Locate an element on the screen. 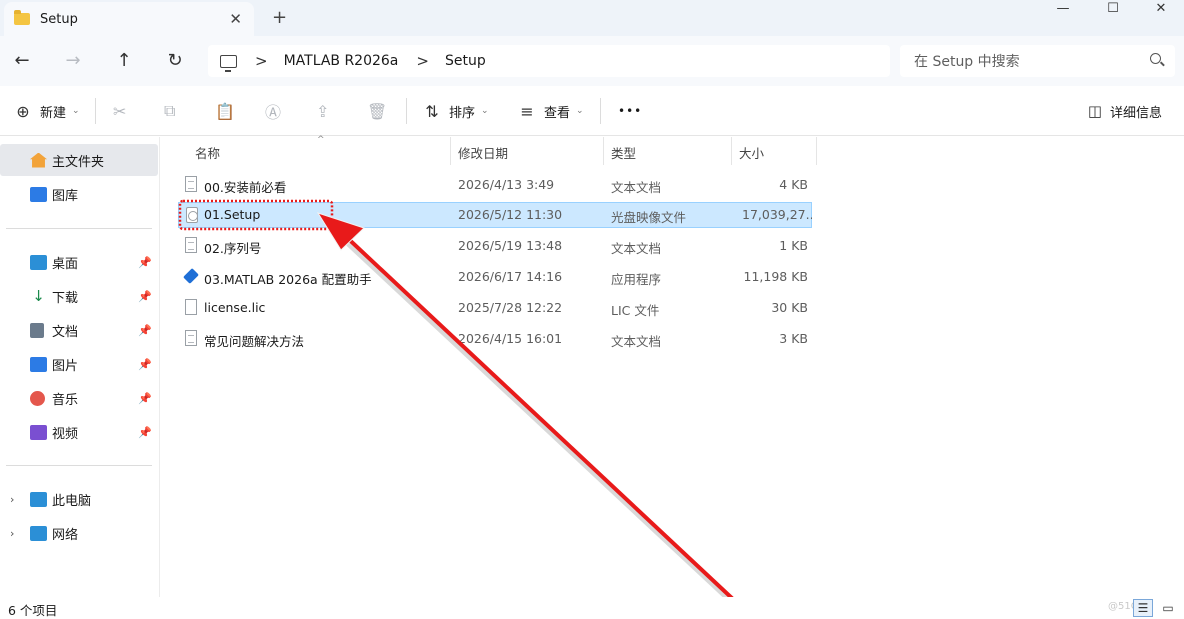 The width and height of the screenshot is (1184, 619). cut-icon: ✂ is located at coordinates (124, 111).